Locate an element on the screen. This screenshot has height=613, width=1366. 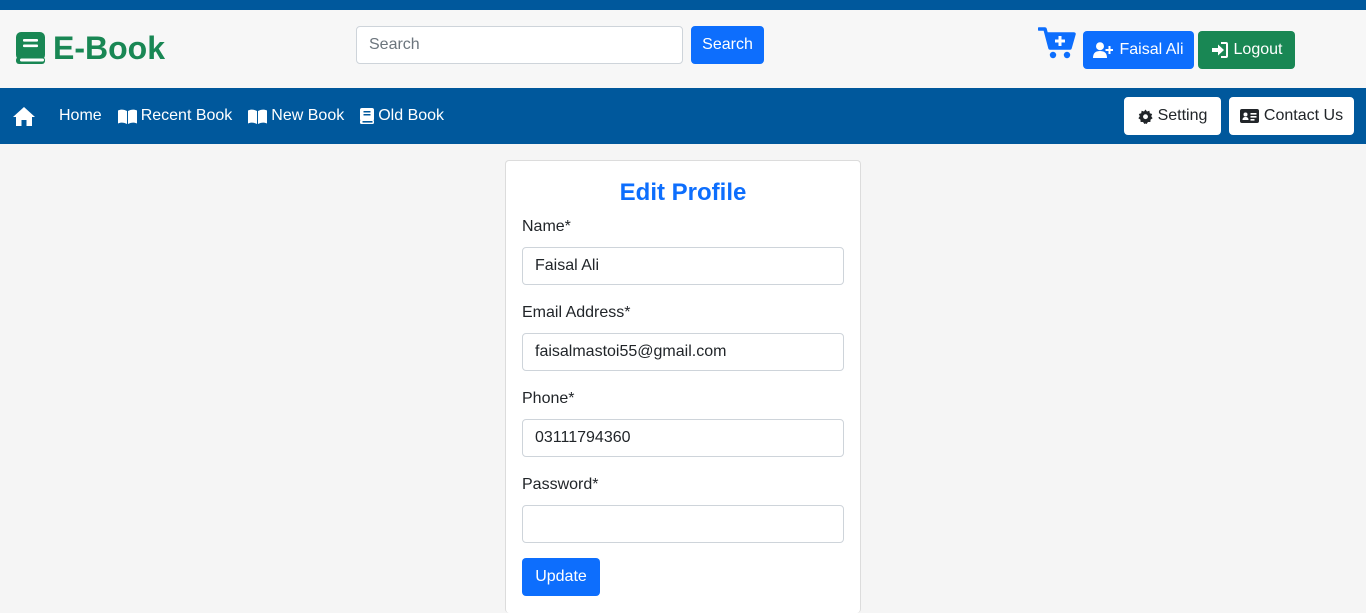
setting-button: Setting is located at coordinates (1172, 116).